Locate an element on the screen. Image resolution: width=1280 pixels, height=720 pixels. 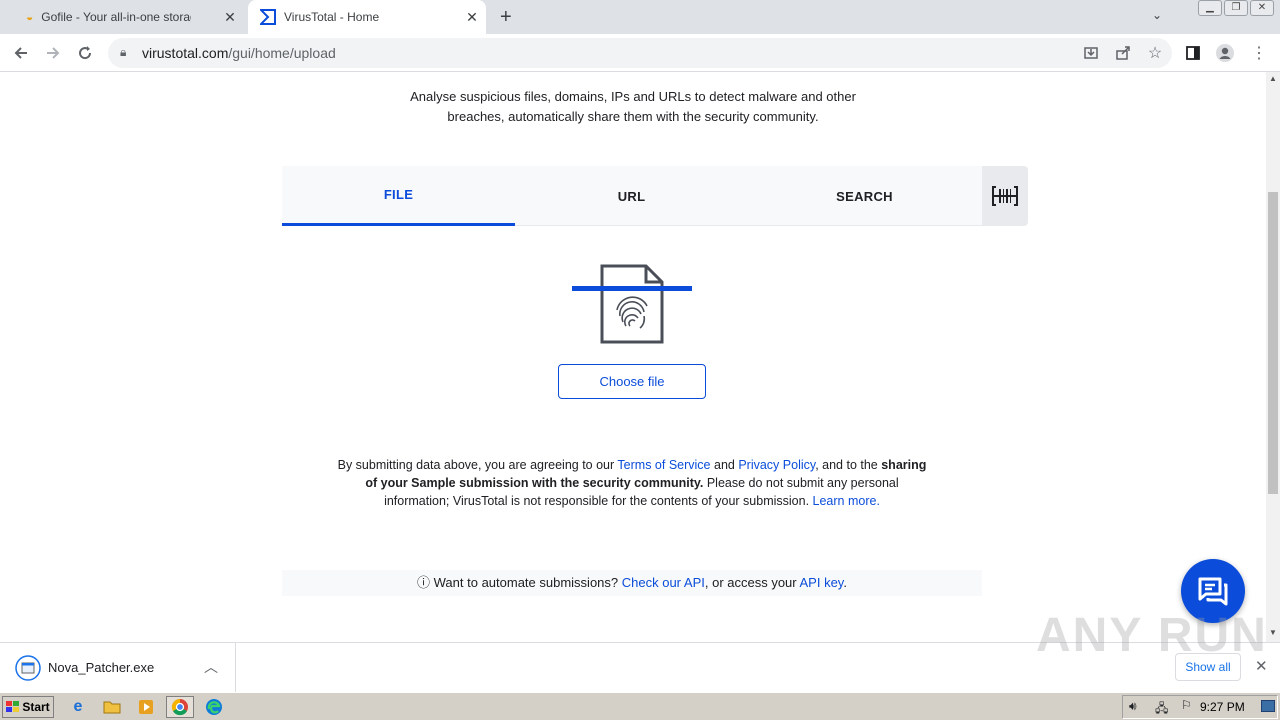
tab-url: URL is located at coordinates (631, 196).